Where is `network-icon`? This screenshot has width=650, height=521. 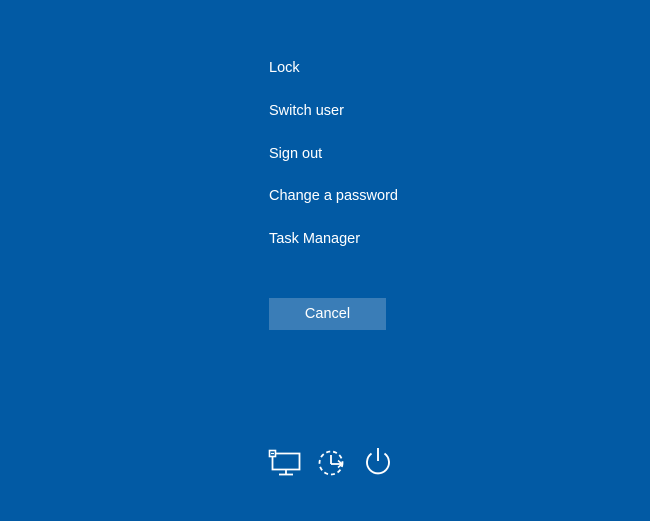
network-icon is located at coordinates (284, 462).